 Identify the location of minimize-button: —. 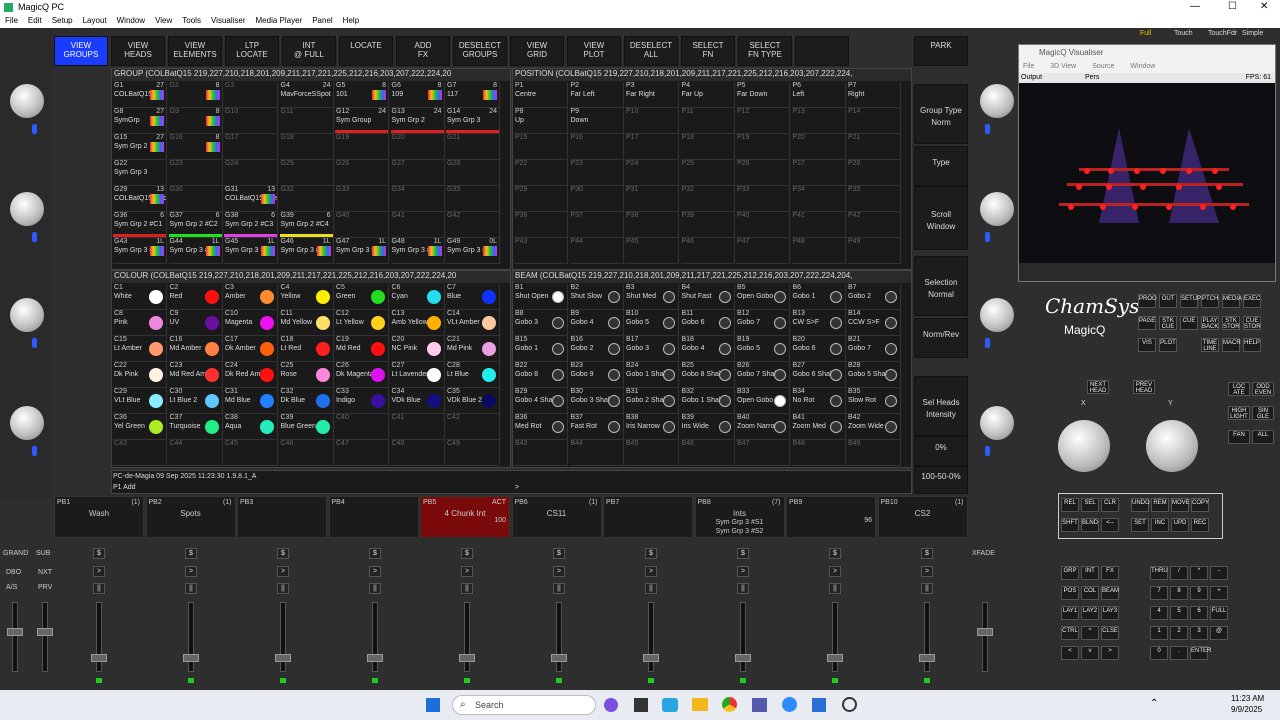
(1195, 6).